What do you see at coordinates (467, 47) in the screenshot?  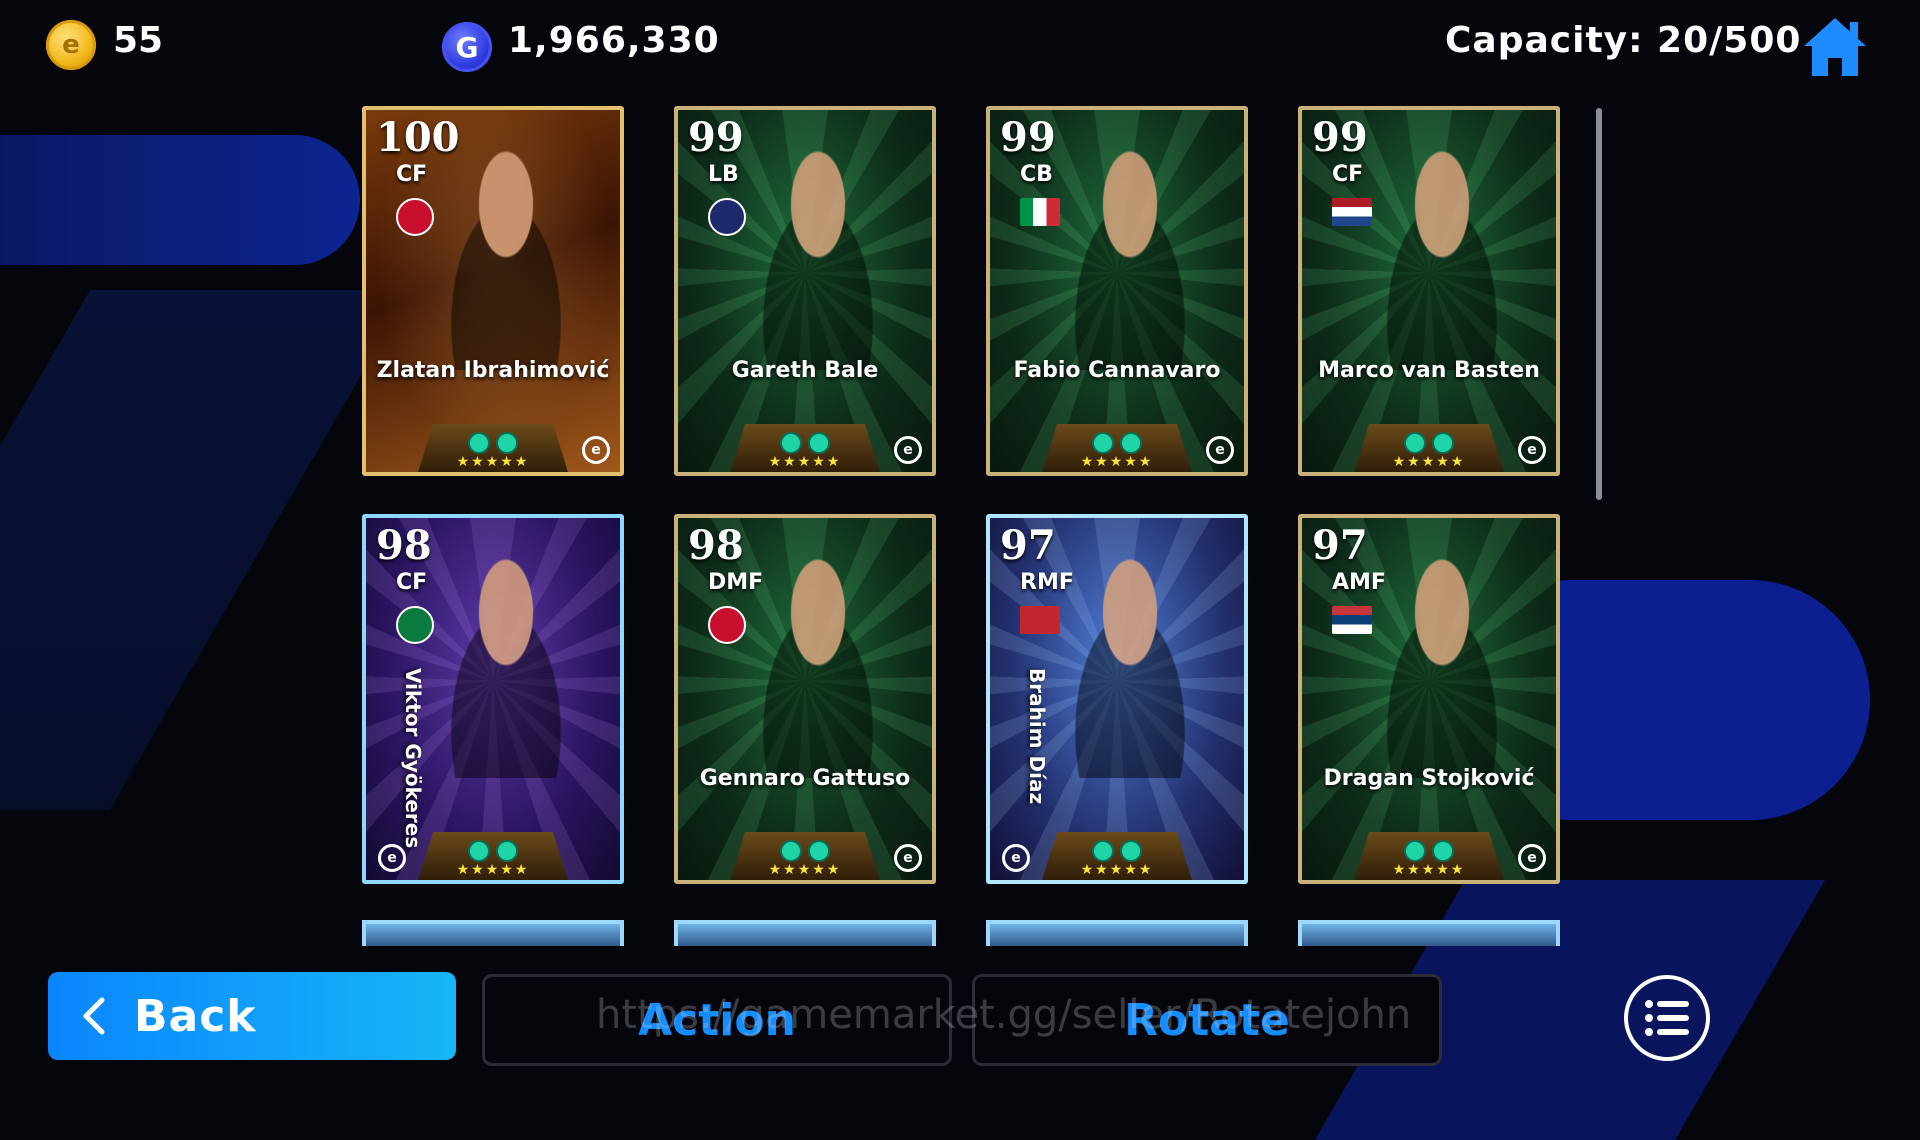 I see `gp-icon: G` at bounding box center [467, 47].